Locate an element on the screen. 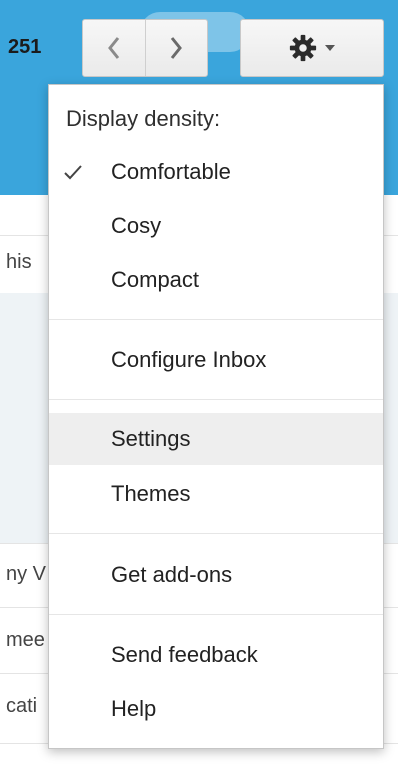 Image resolution: width=398 pixels, height=767 pixels. menu-item-configure-inbox: Configure Inbox is located at coordinates (216, 360).